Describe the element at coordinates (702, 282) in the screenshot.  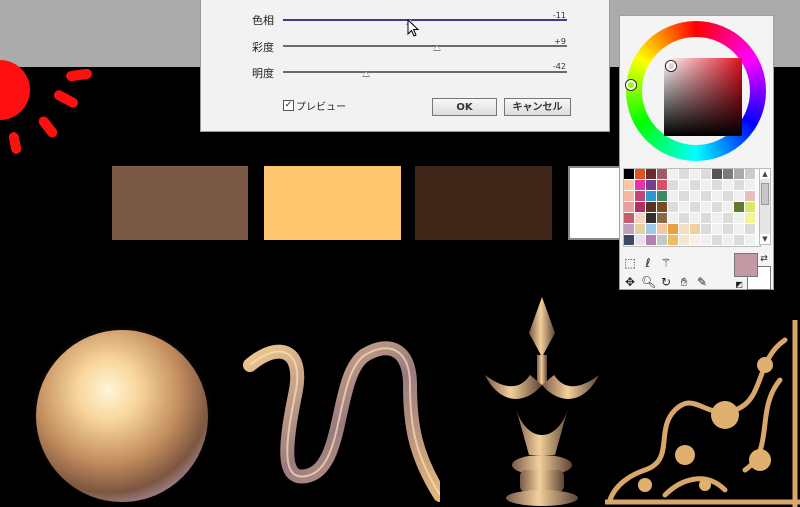
I see `eyedropper-icon: ✎` at that location.